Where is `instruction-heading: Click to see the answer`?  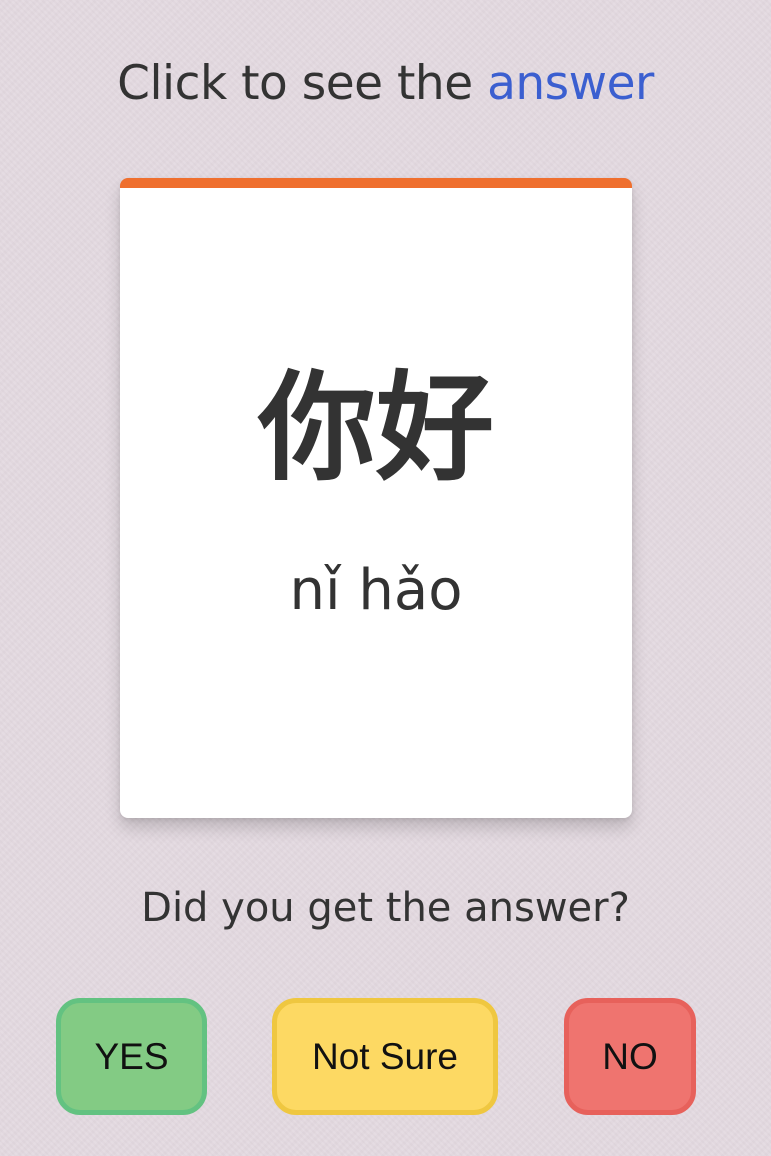 instruction-heading: Click to see the answer is located at coordinates (385, 84).